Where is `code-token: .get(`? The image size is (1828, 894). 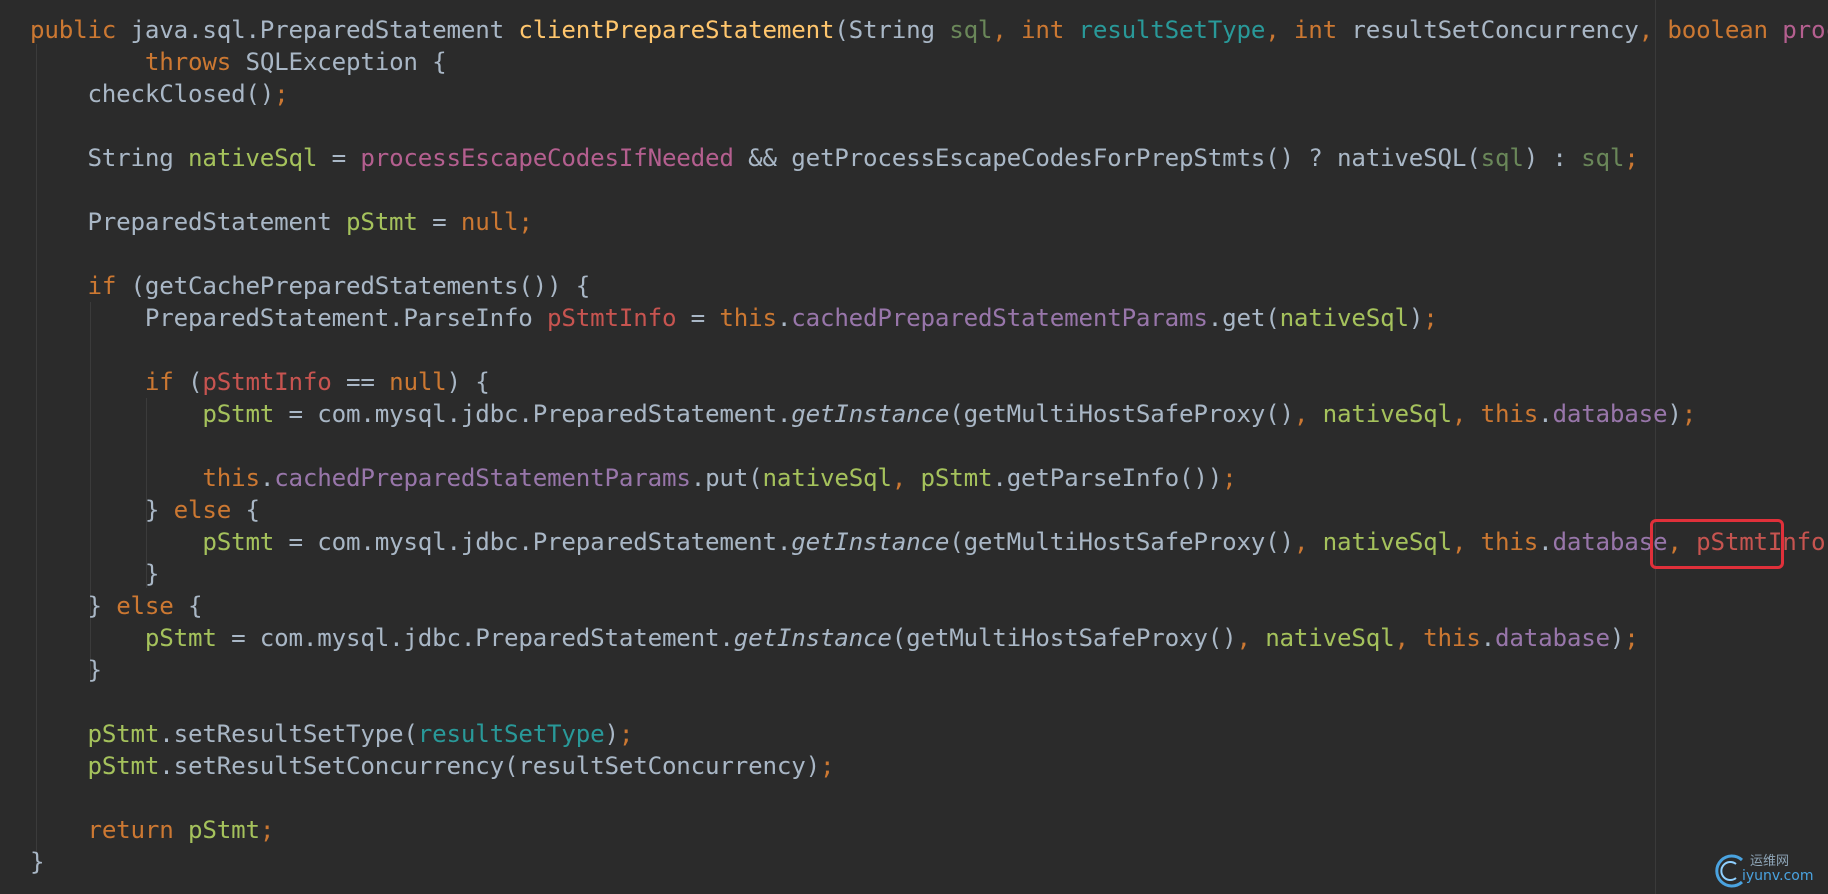 code-token: .get( is located at coordinates (1243, 318).